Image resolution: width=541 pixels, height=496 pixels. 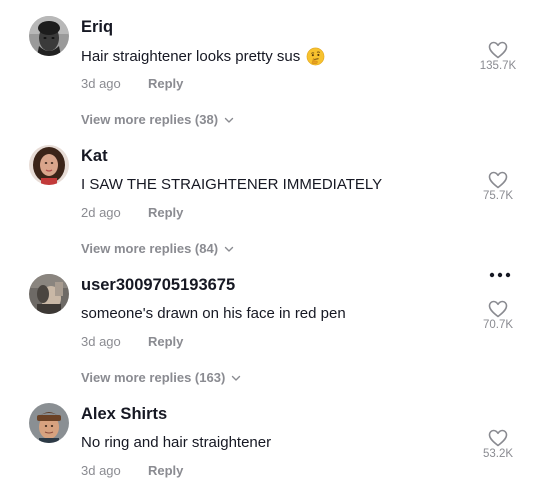 I want to click on view-more-replies-button: View more replies (38), so click(x=157, y=119).